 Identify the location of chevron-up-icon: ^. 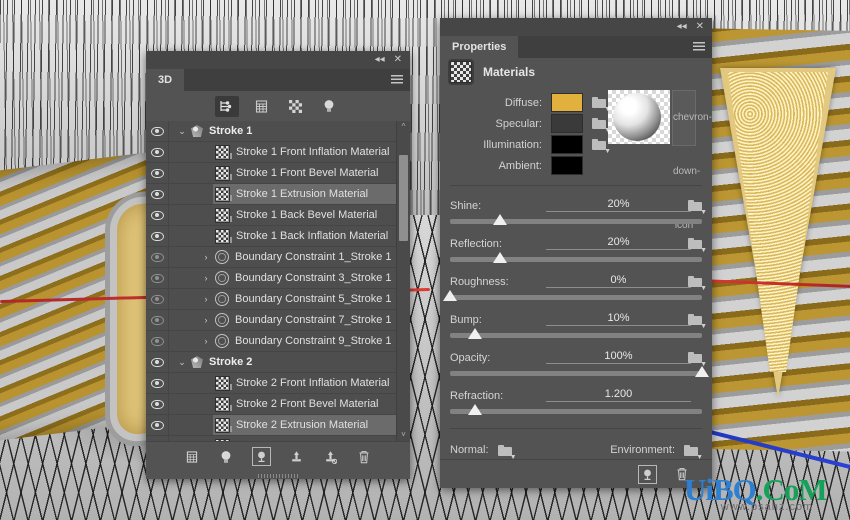
(403, 127).